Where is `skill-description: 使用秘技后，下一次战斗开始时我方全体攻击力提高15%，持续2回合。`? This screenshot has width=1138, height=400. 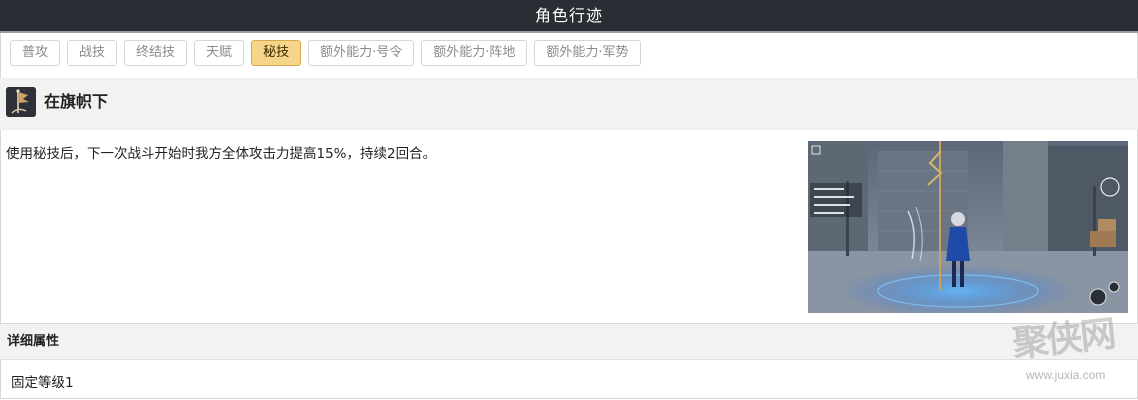 skill-description: 使用秘技后，下一次战斗开始时我方全体攻击力提高15%，持续2回合。 is located at coordinates (221, 154).